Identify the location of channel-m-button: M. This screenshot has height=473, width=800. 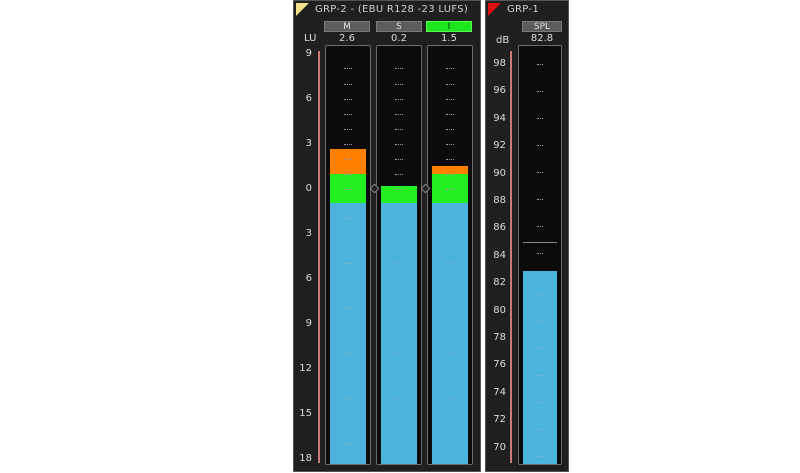
(347, 26).